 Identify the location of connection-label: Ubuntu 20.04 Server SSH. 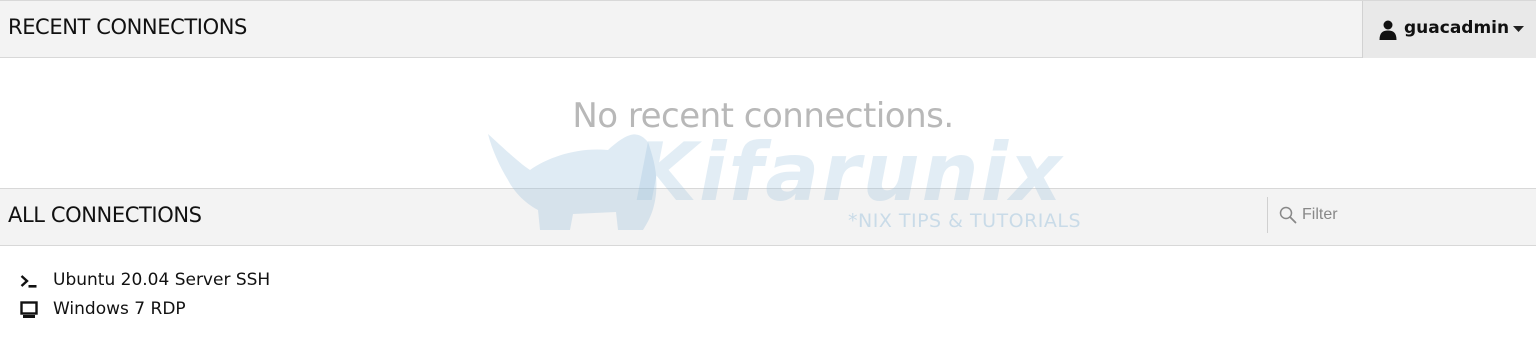
(162, 280).